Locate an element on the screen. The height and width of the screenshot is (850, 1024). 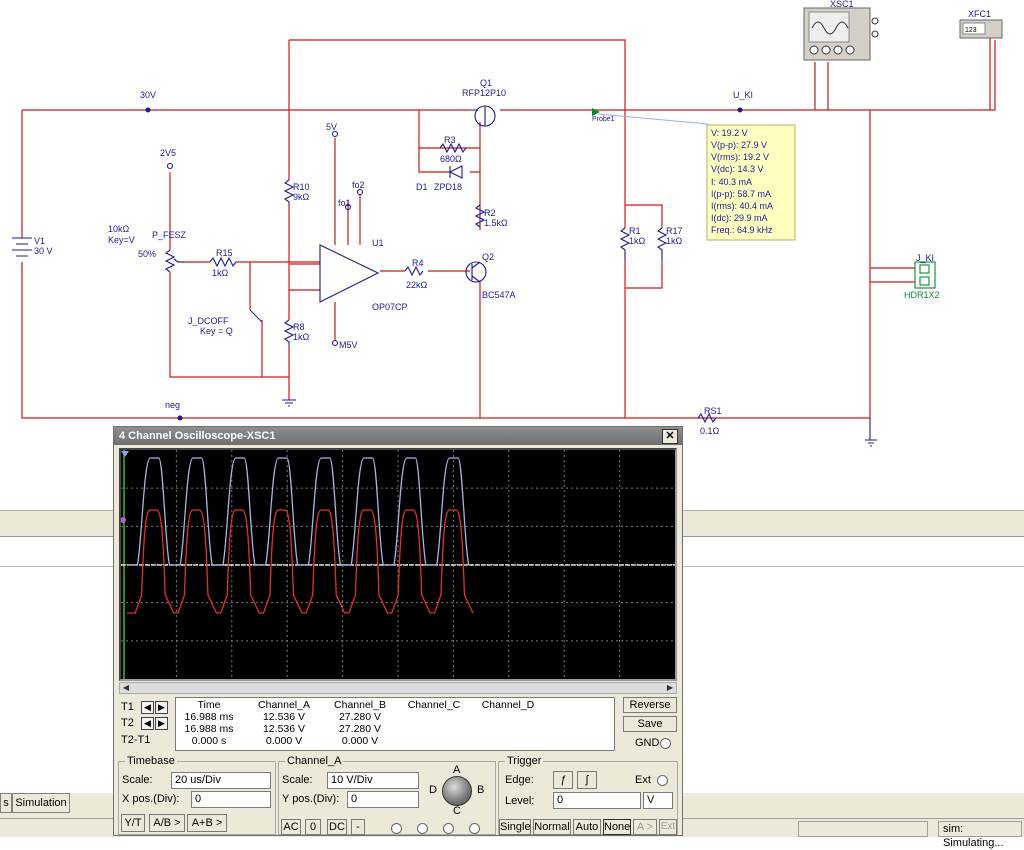
cursor-t1-marker-icon is located at coordinates (125, 454).